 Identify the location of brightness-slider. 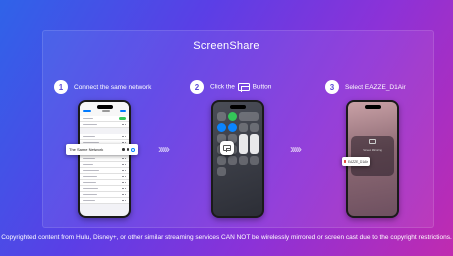
(243, 144).